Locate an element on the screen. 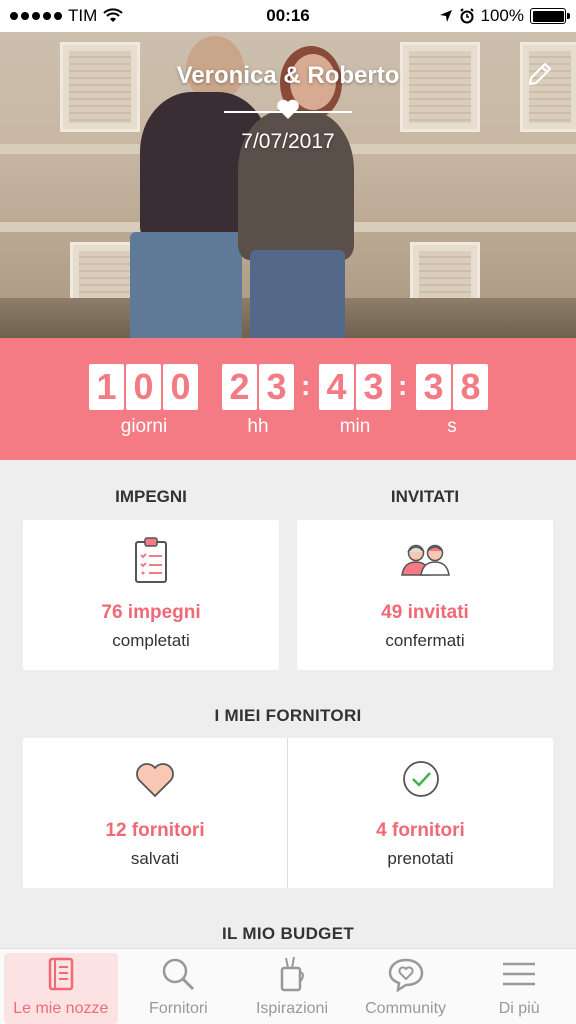  hours-label: hh is located at coordinates (258, 426).